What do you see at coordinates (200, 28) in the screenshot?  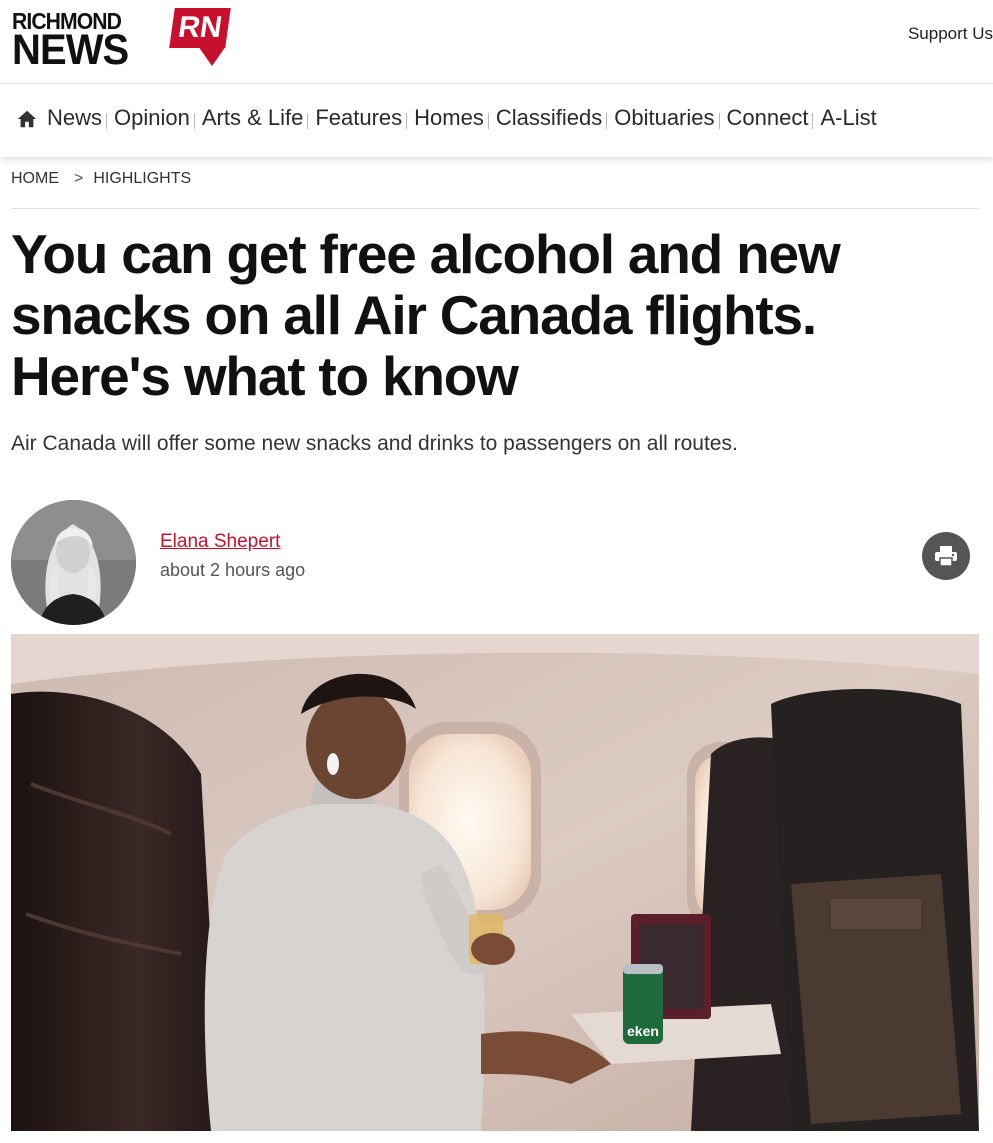 I see `logo-badge: RN` at bounding box center [200, 28].